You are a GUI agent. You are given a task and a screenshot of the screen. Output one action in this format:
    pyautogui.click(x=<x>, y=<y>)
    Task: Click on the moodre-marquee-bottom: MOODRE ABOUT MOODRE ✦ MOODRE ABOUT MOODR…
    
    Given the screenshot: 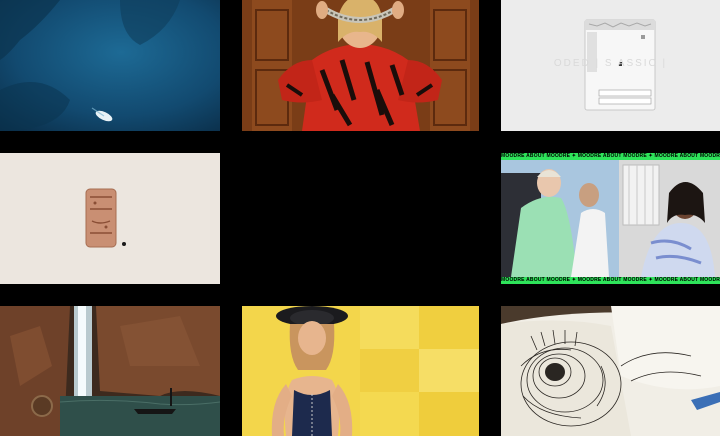 What is the action you would take?
    pyautogui.click(x=610, y=280)
    